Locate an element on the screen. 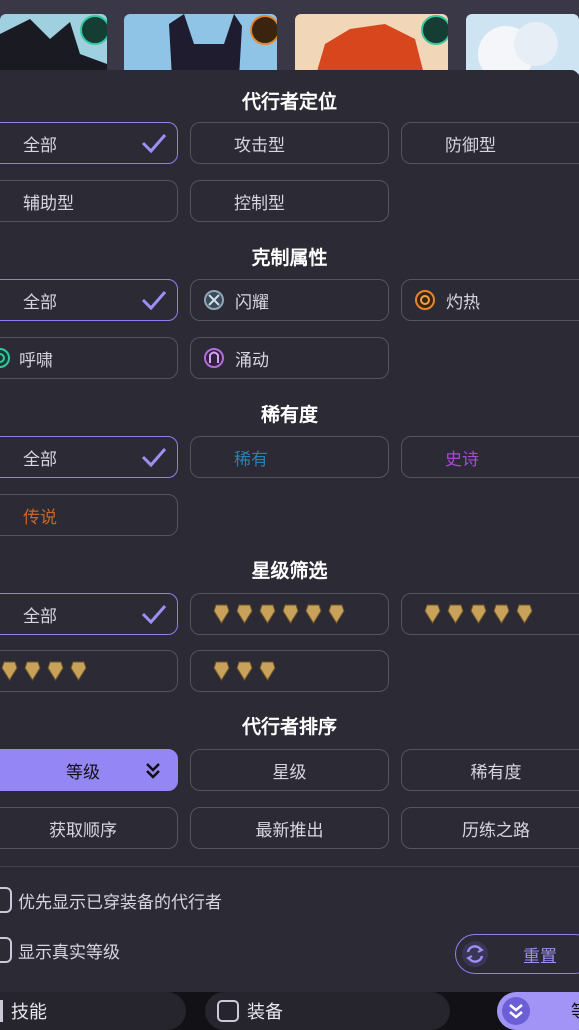 This screenshot has height=1030, width=579. sort-option-level: 等级 is located at coordinates (89, 770).